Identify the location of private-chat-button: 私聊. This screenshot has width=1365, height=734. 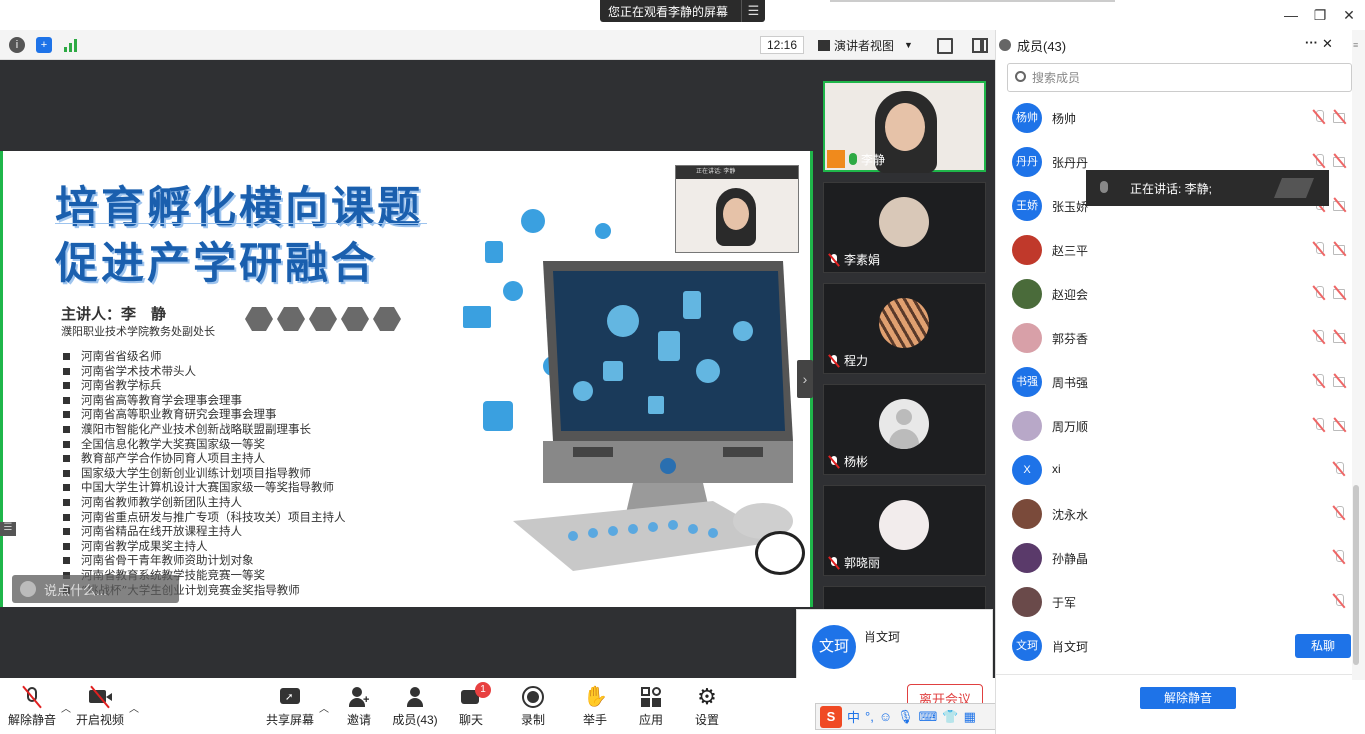
(1323, 646).